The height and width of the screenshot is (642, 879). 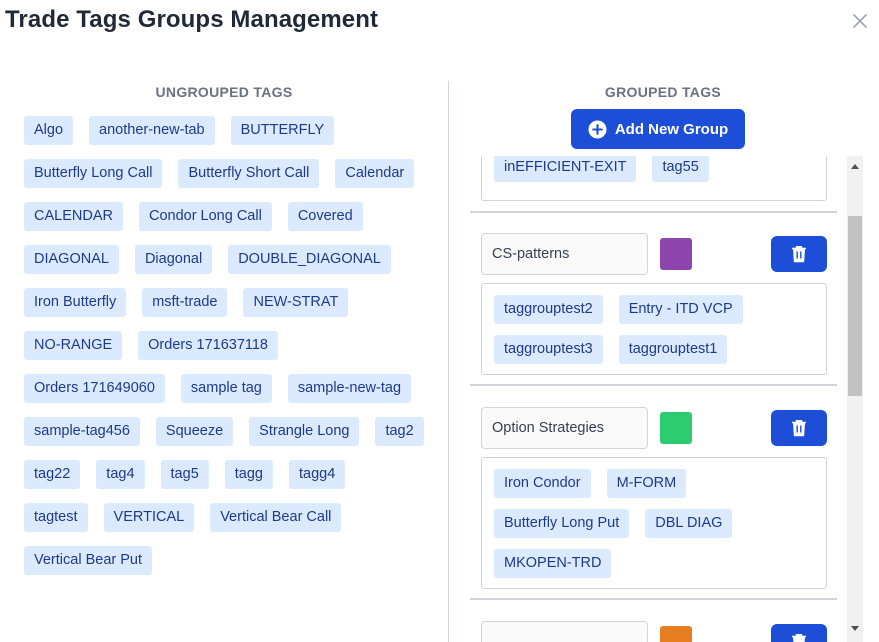 I want to click on tag-chip: taggrouptest1, so click(x=673, y=349).